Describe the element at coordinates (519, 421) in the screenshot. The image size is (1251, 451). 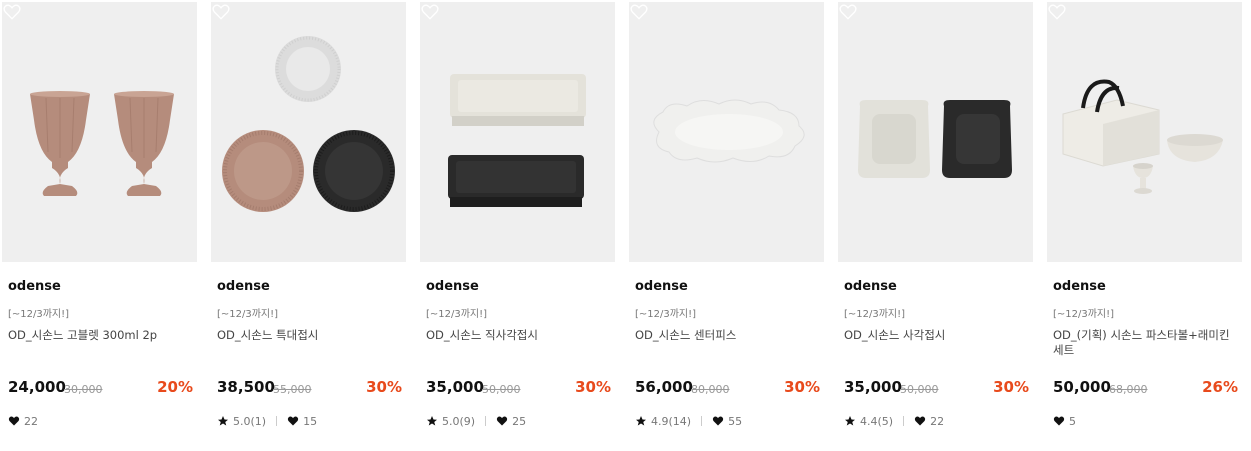
I see `likes-count: 25` at that location.